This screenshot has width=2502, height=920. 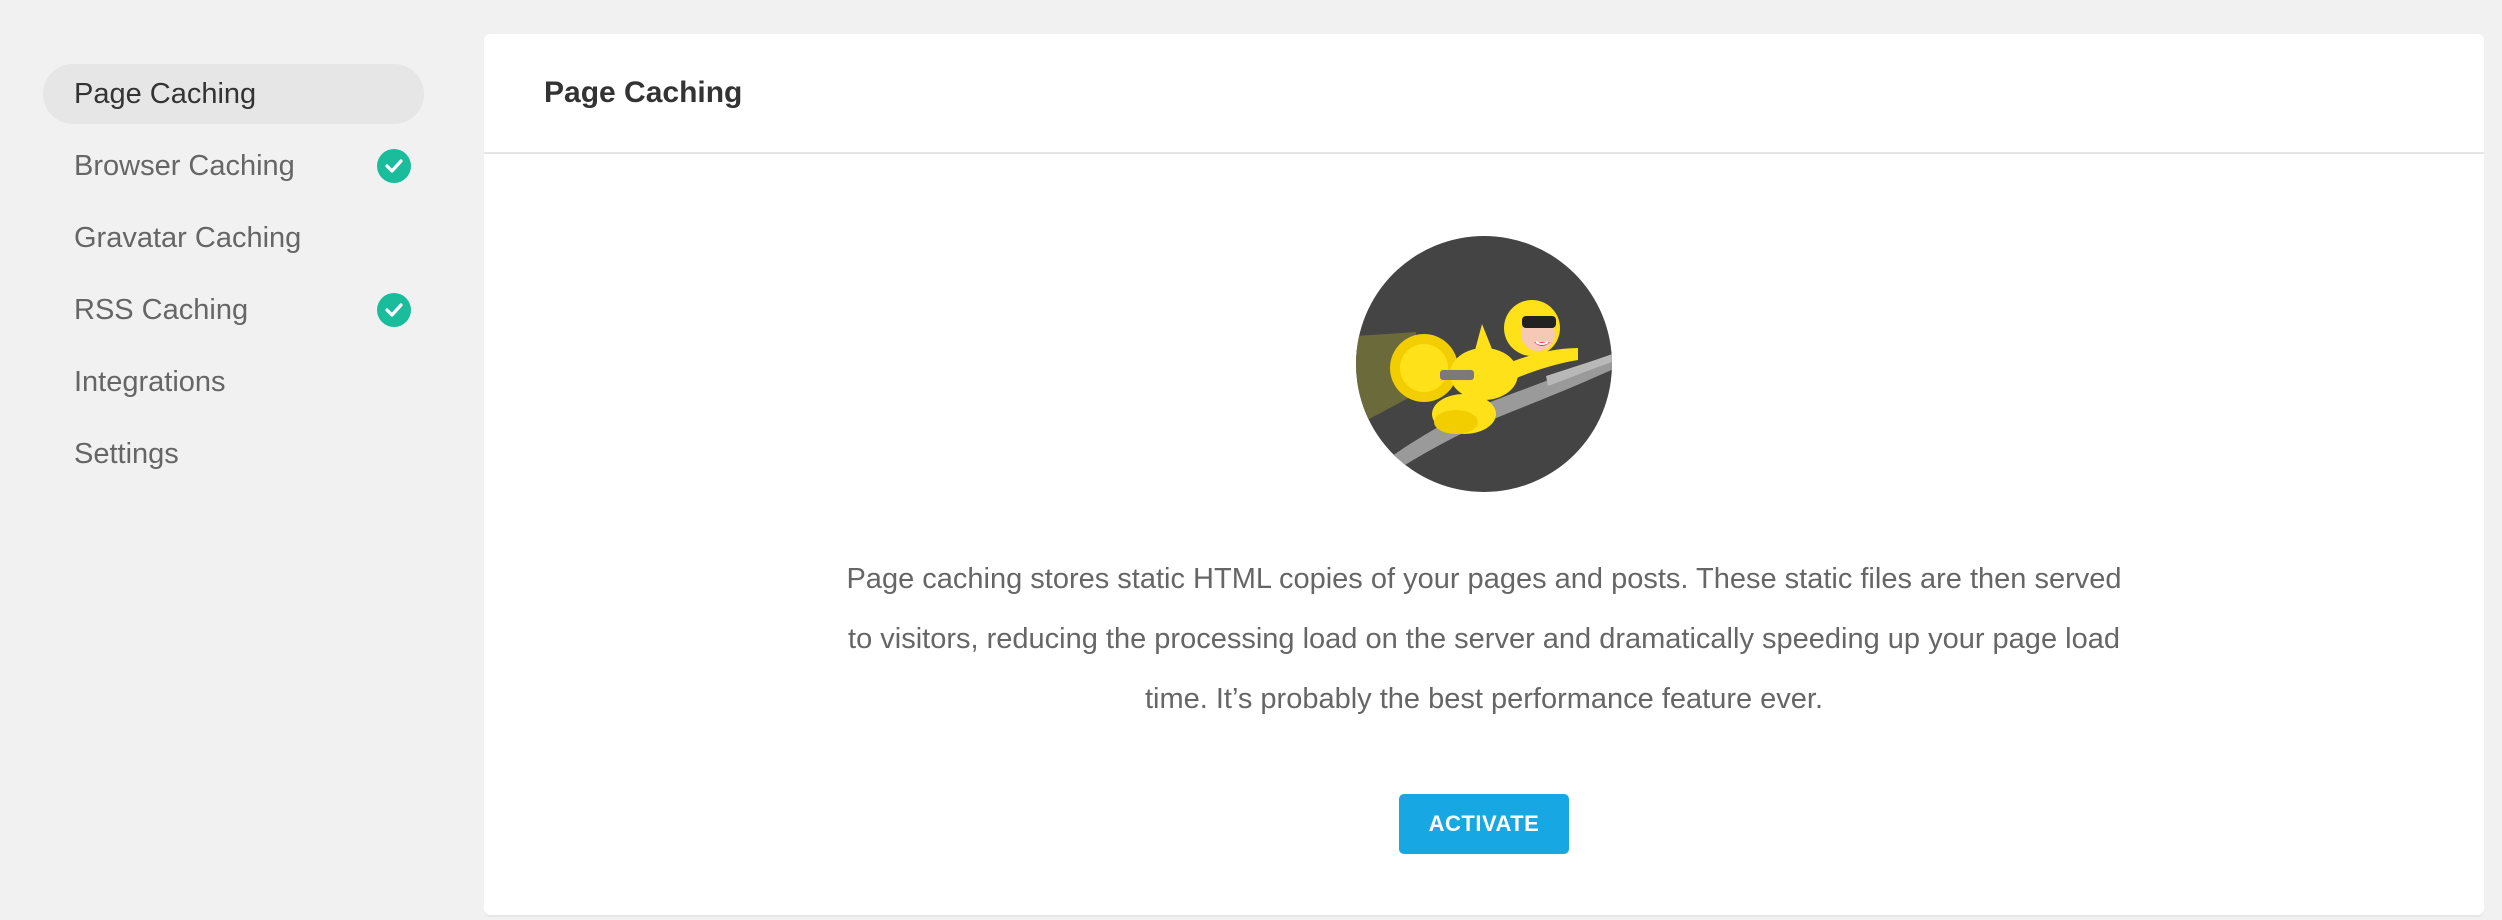 I want to click on sidebar-item-settings: Settings, so click(x=233, y=454).